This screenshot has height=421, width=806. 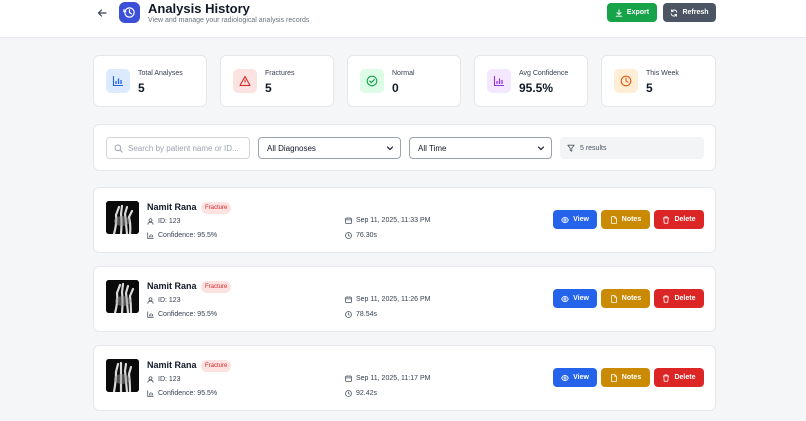 What do you see at coordinates (395, 88) in the screenshot?
I see `stat-value: 0` at bounding box center [395, 88].